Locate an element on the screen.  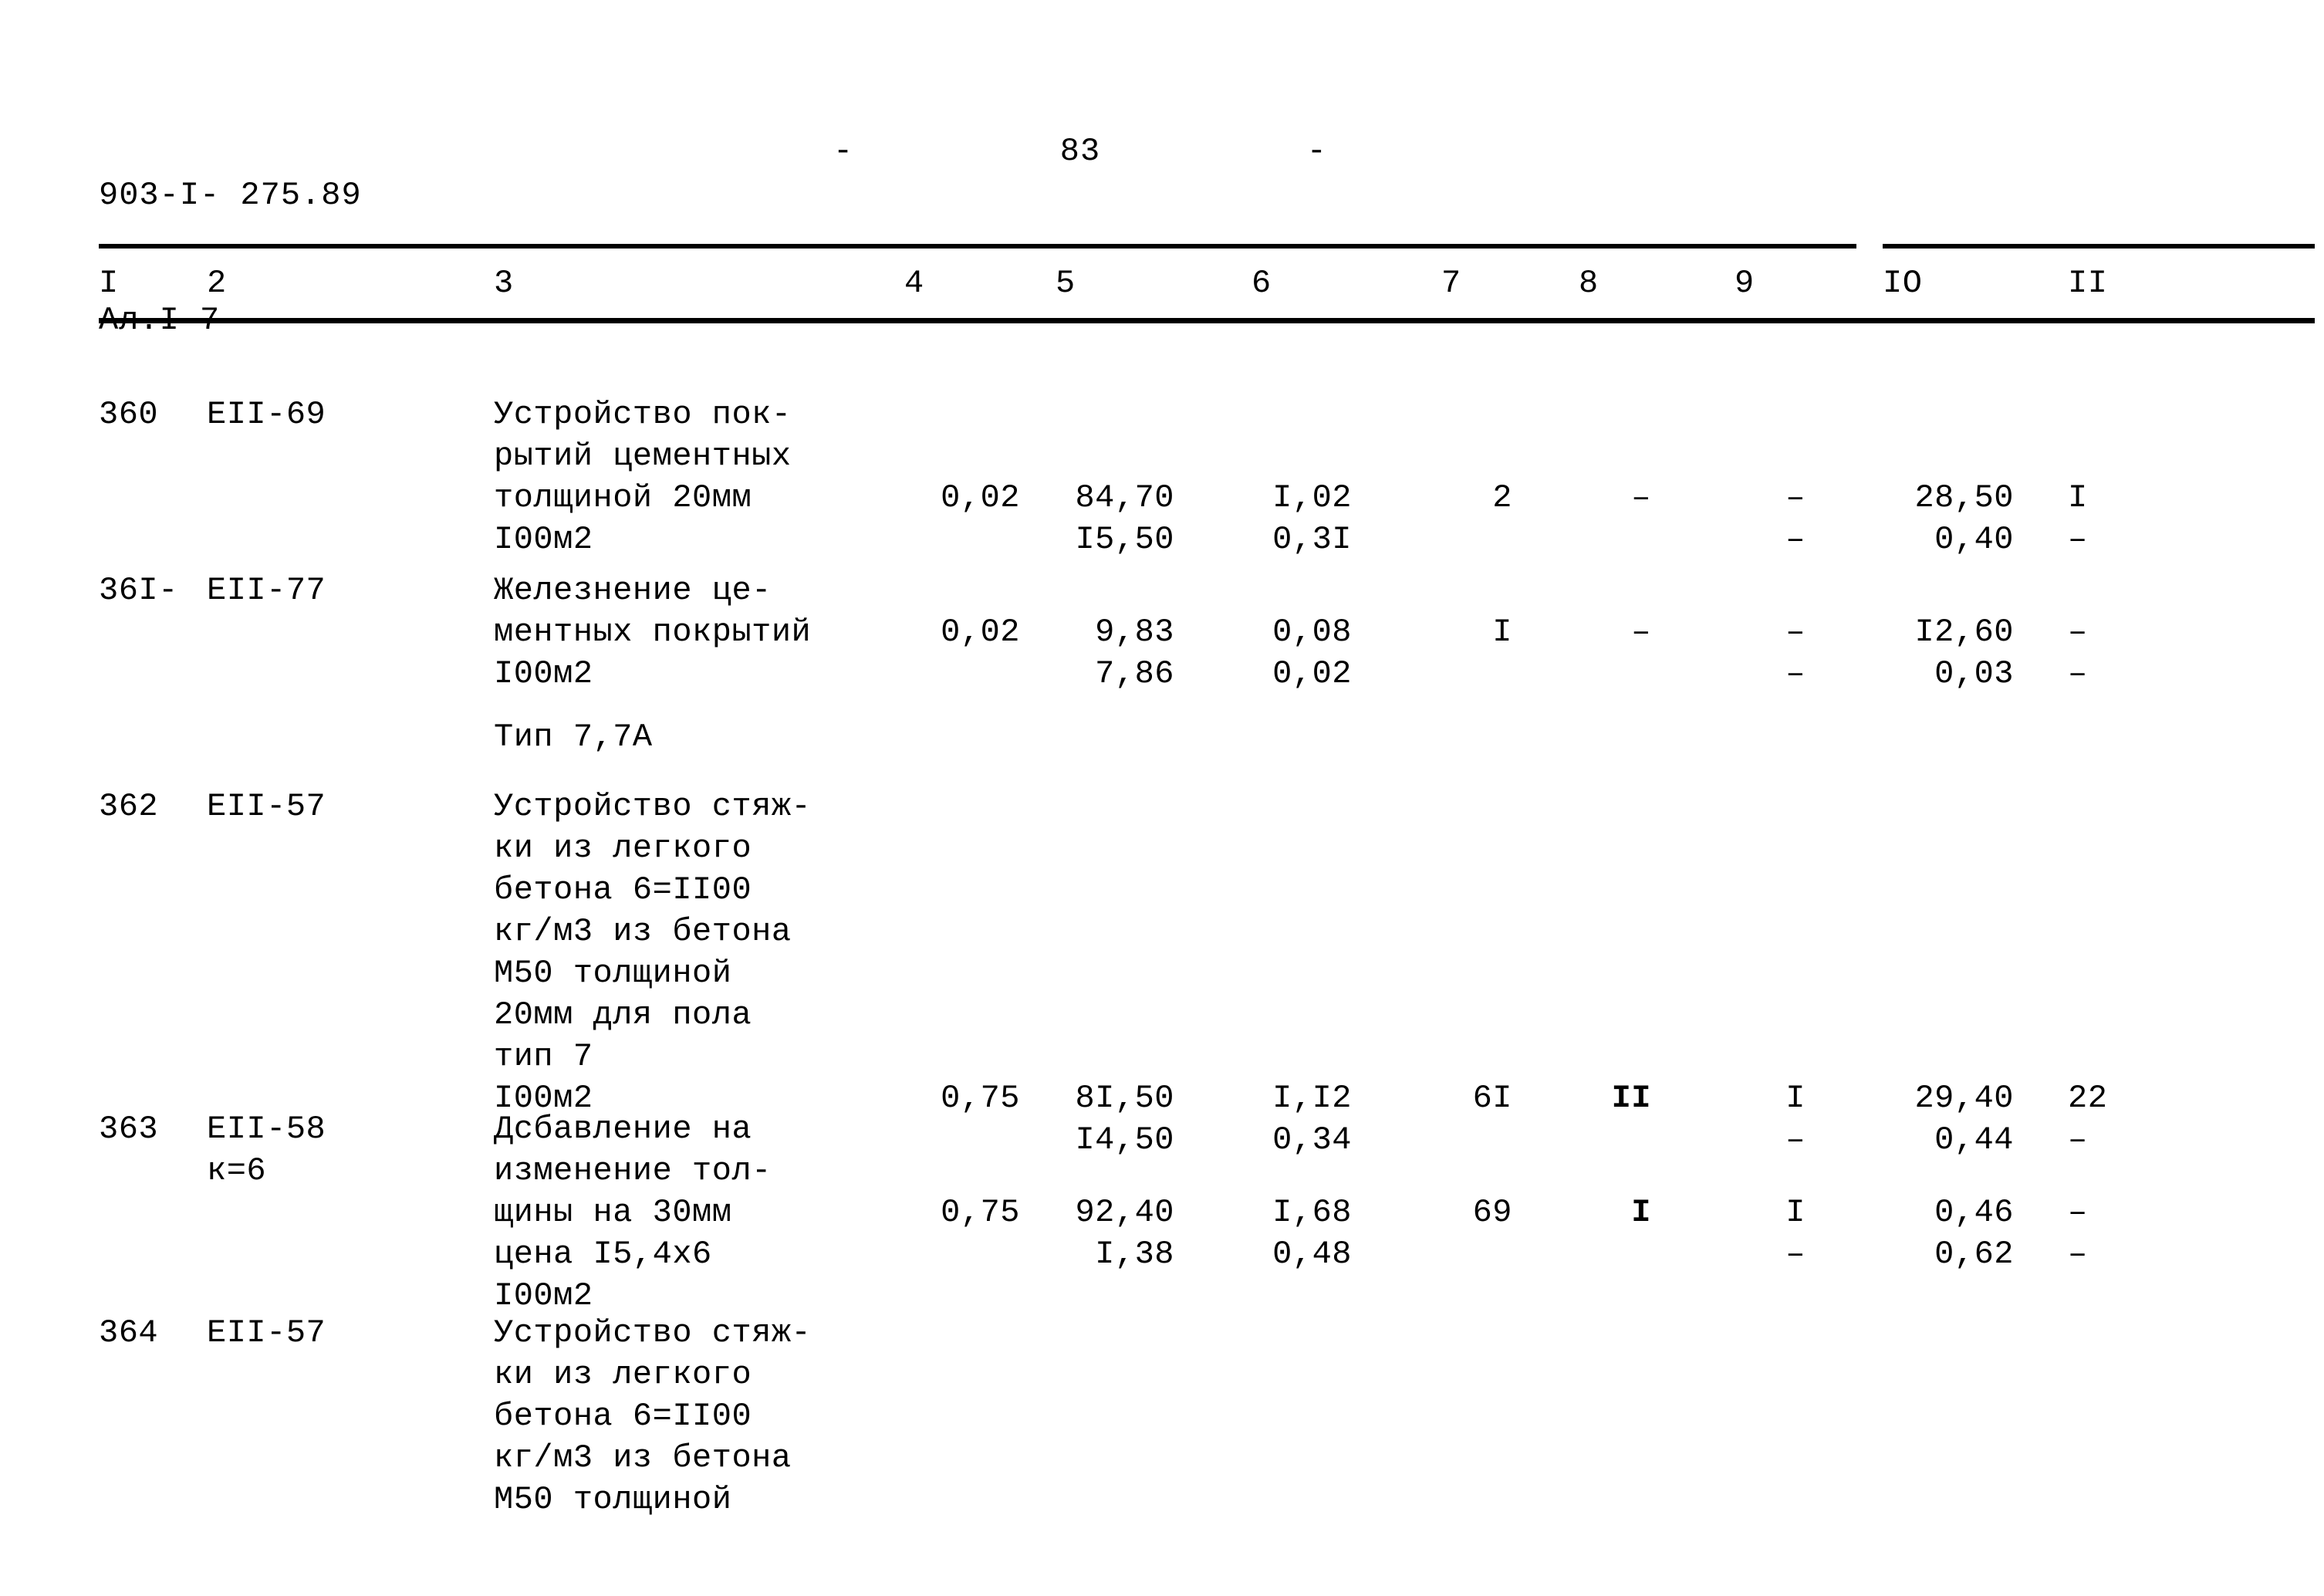
column-header-10: IO is located at coordinates (1903, 283).